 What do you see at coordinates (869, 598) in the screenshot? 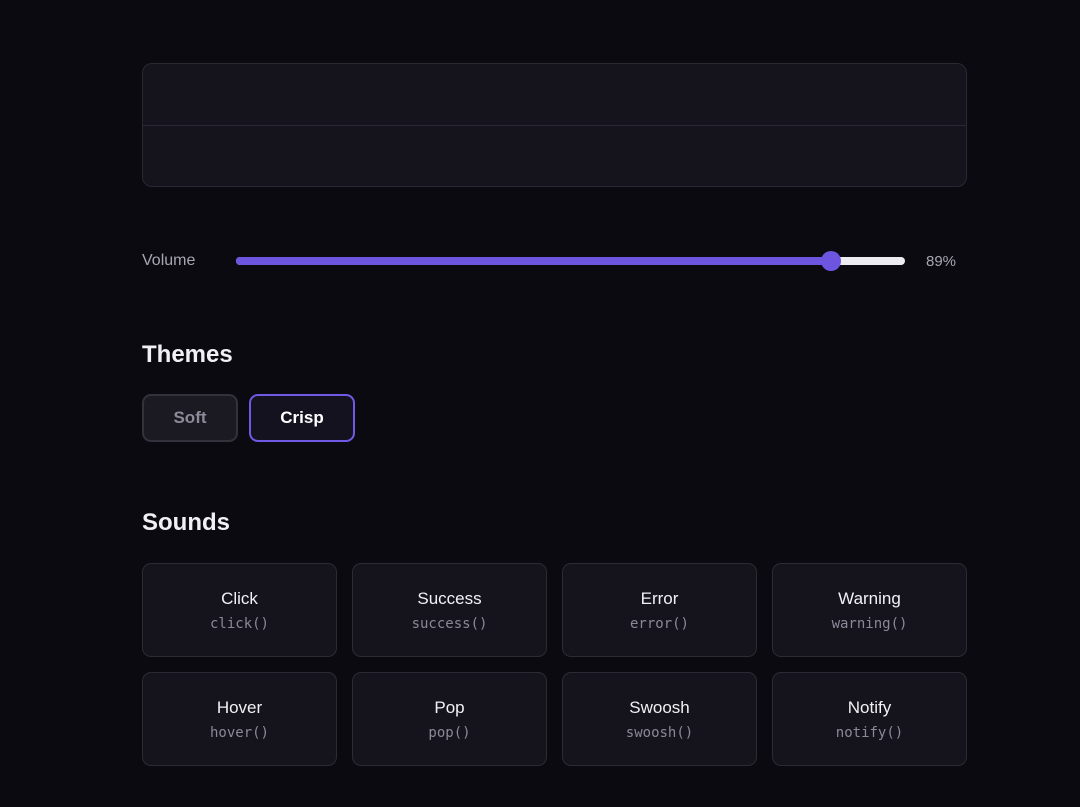
I see `sound-name: Warning` at bounding box center [869, 598].